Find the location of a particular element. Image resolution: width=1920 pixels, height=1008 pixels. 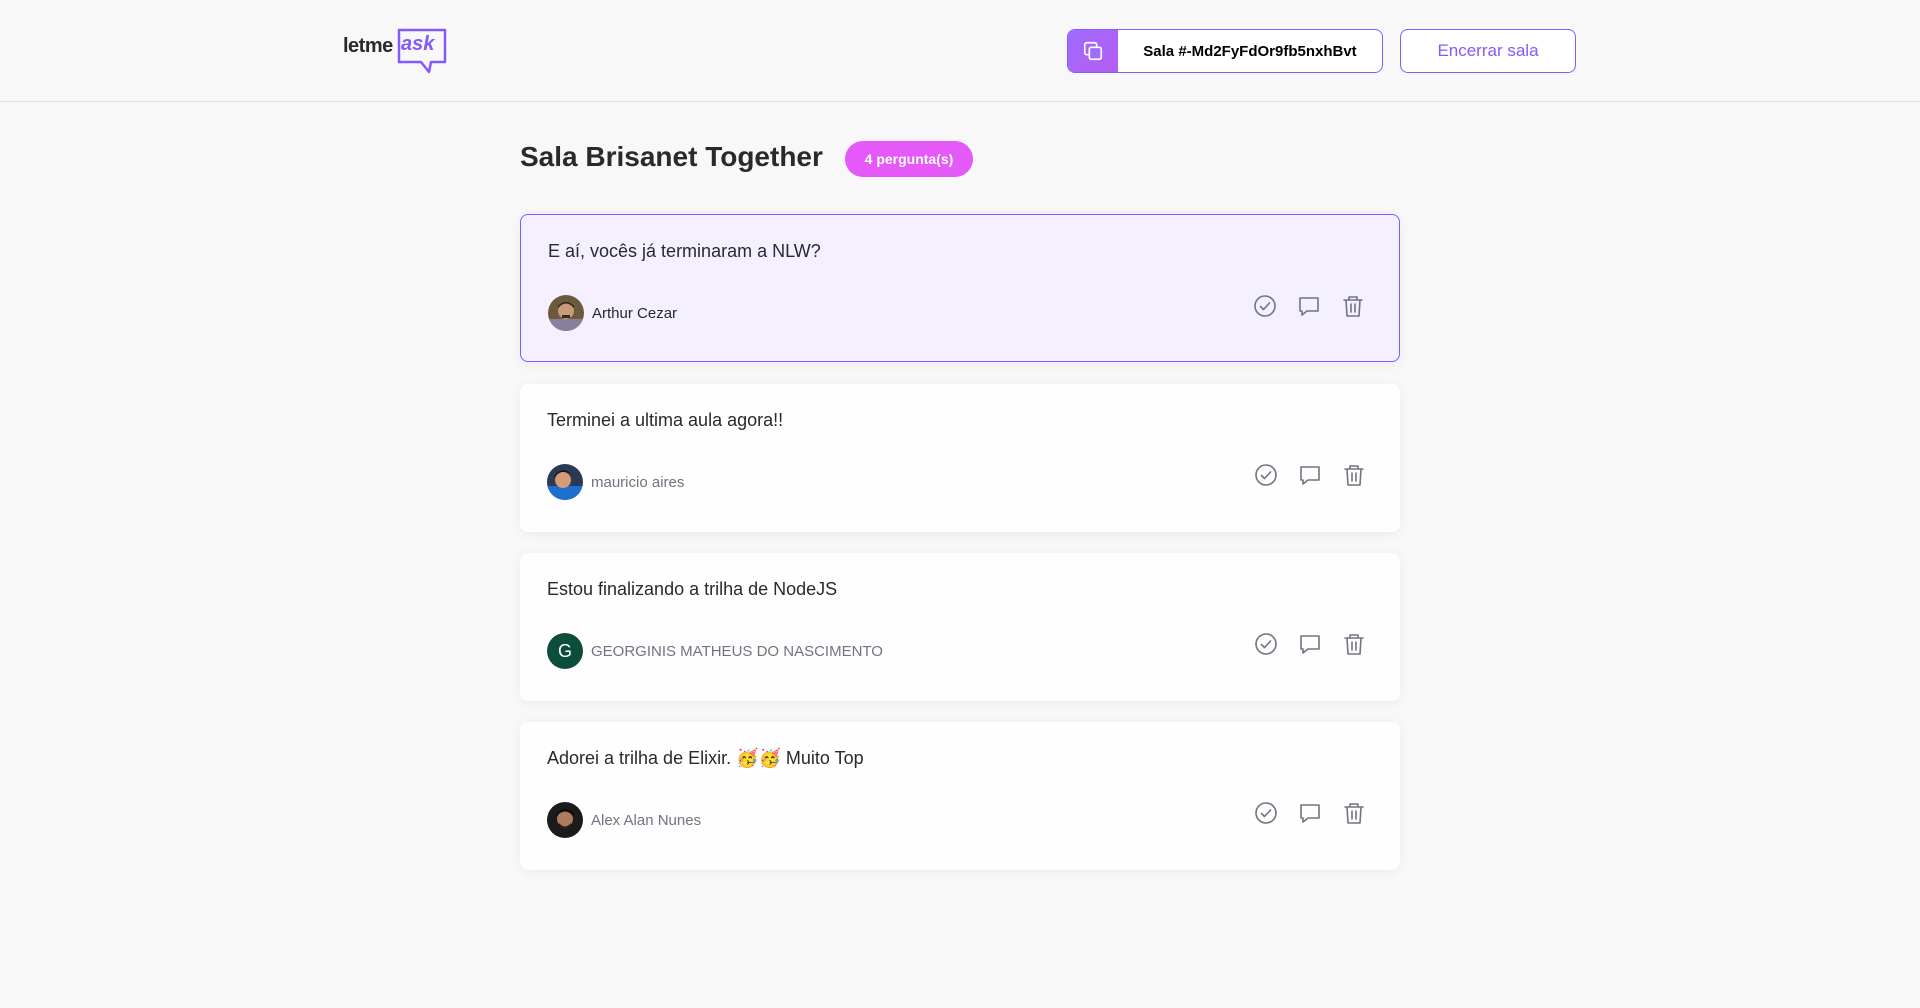

question-author: Arthur Cezar is located at coordinates (612, 313).